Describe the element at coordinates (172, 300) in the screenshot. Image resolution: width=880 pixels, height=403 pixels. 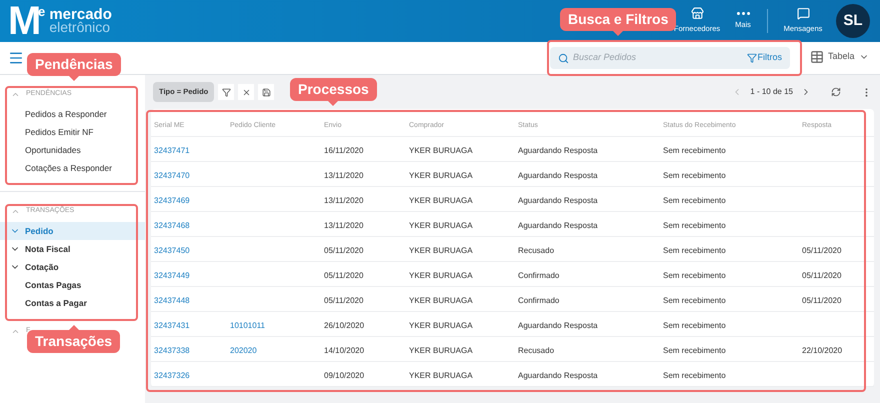
I see `order-link: 32437448` at that location.